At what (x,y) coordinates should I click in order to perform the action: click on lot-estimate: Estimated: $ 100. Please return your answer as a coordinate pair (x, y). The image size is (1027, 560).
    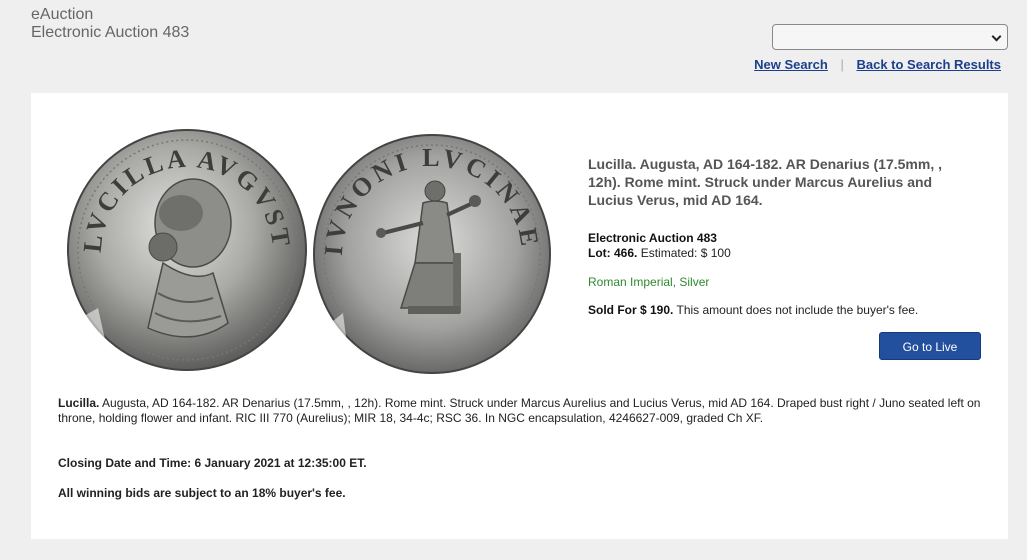
    Looking at the image, I should click on (685, 253).